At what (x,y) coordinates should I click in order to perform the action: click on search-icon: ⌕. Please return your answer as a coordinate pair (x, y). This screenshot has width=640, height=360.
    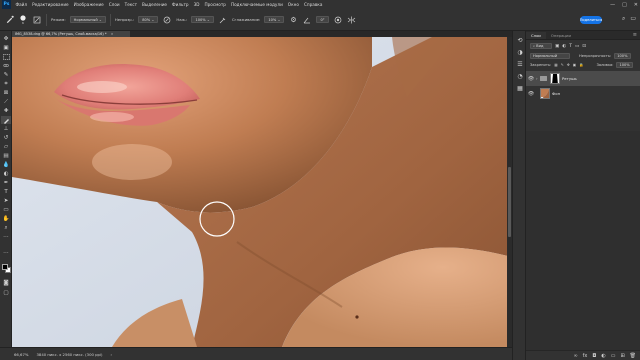
    Looking at the image, I should click on (623, 19).